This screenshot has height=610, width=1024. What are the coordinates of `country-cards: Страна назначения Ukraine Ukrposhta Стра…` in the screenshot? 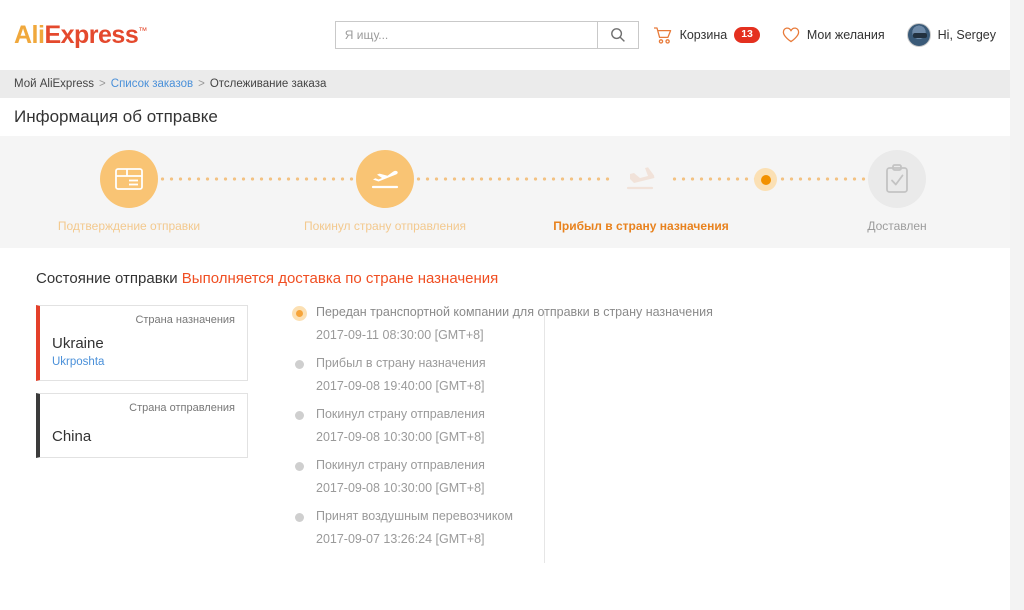 It's located at (142, 432).